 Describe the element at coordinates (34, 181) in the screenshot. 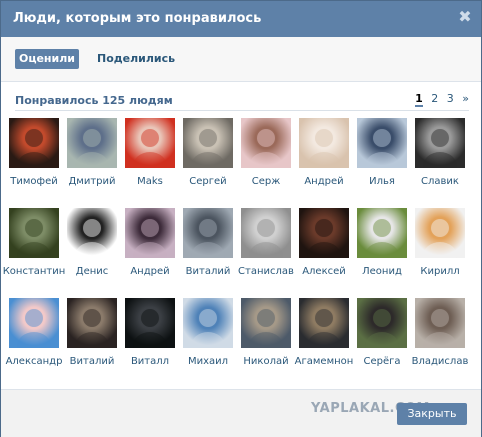

I see `person-name: Тимофей` at that location.